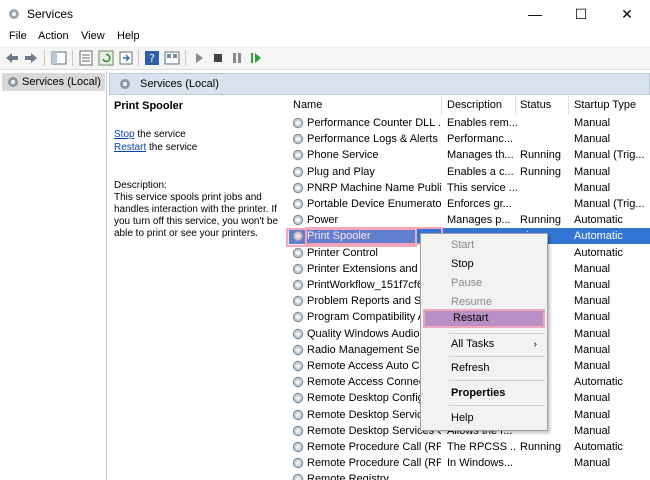 The image size is (650, 480). What do you see at coordinates (130, 147) in the screenshot?
I see `restart-link: Restart` at bounding box center [130, 147].